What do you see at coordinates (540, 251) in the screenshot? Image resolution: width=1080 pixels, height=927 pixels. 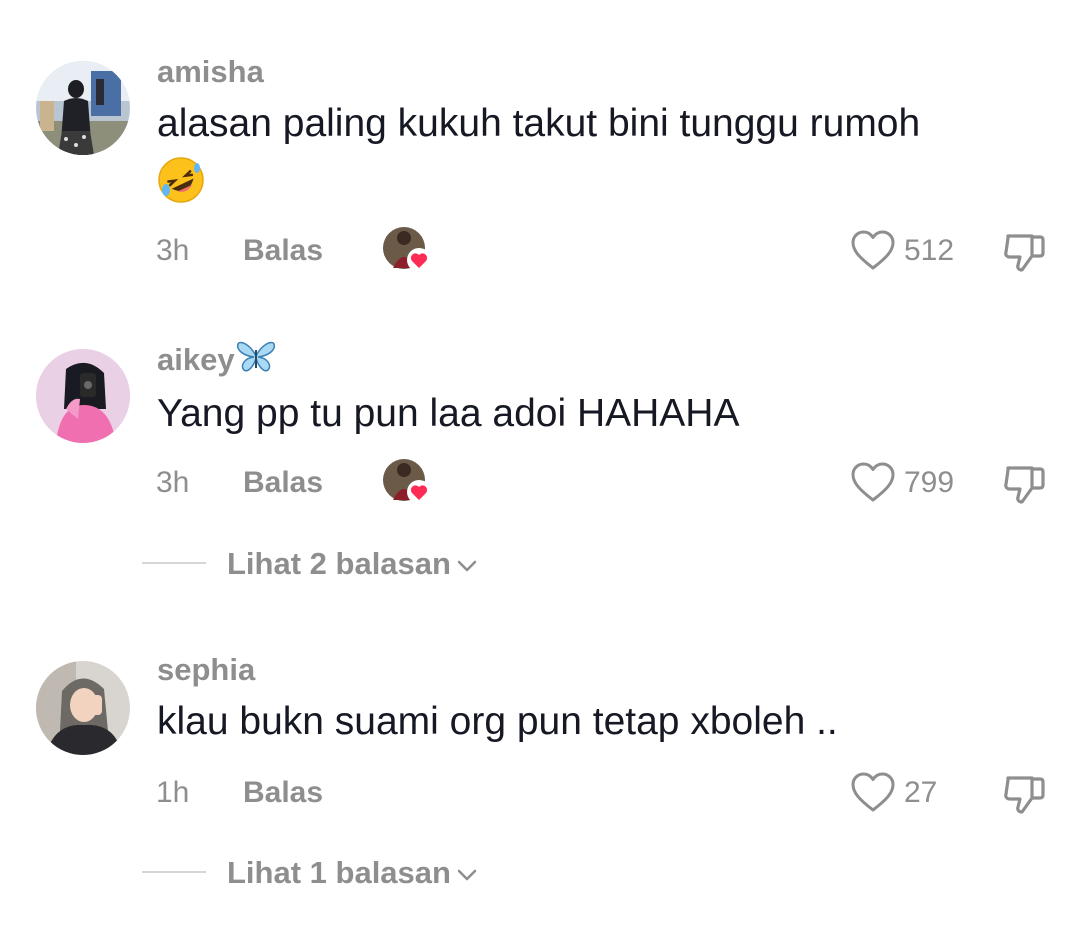 I see `comment-actions: 3h Balas 512` at bounding box center [540, 251].